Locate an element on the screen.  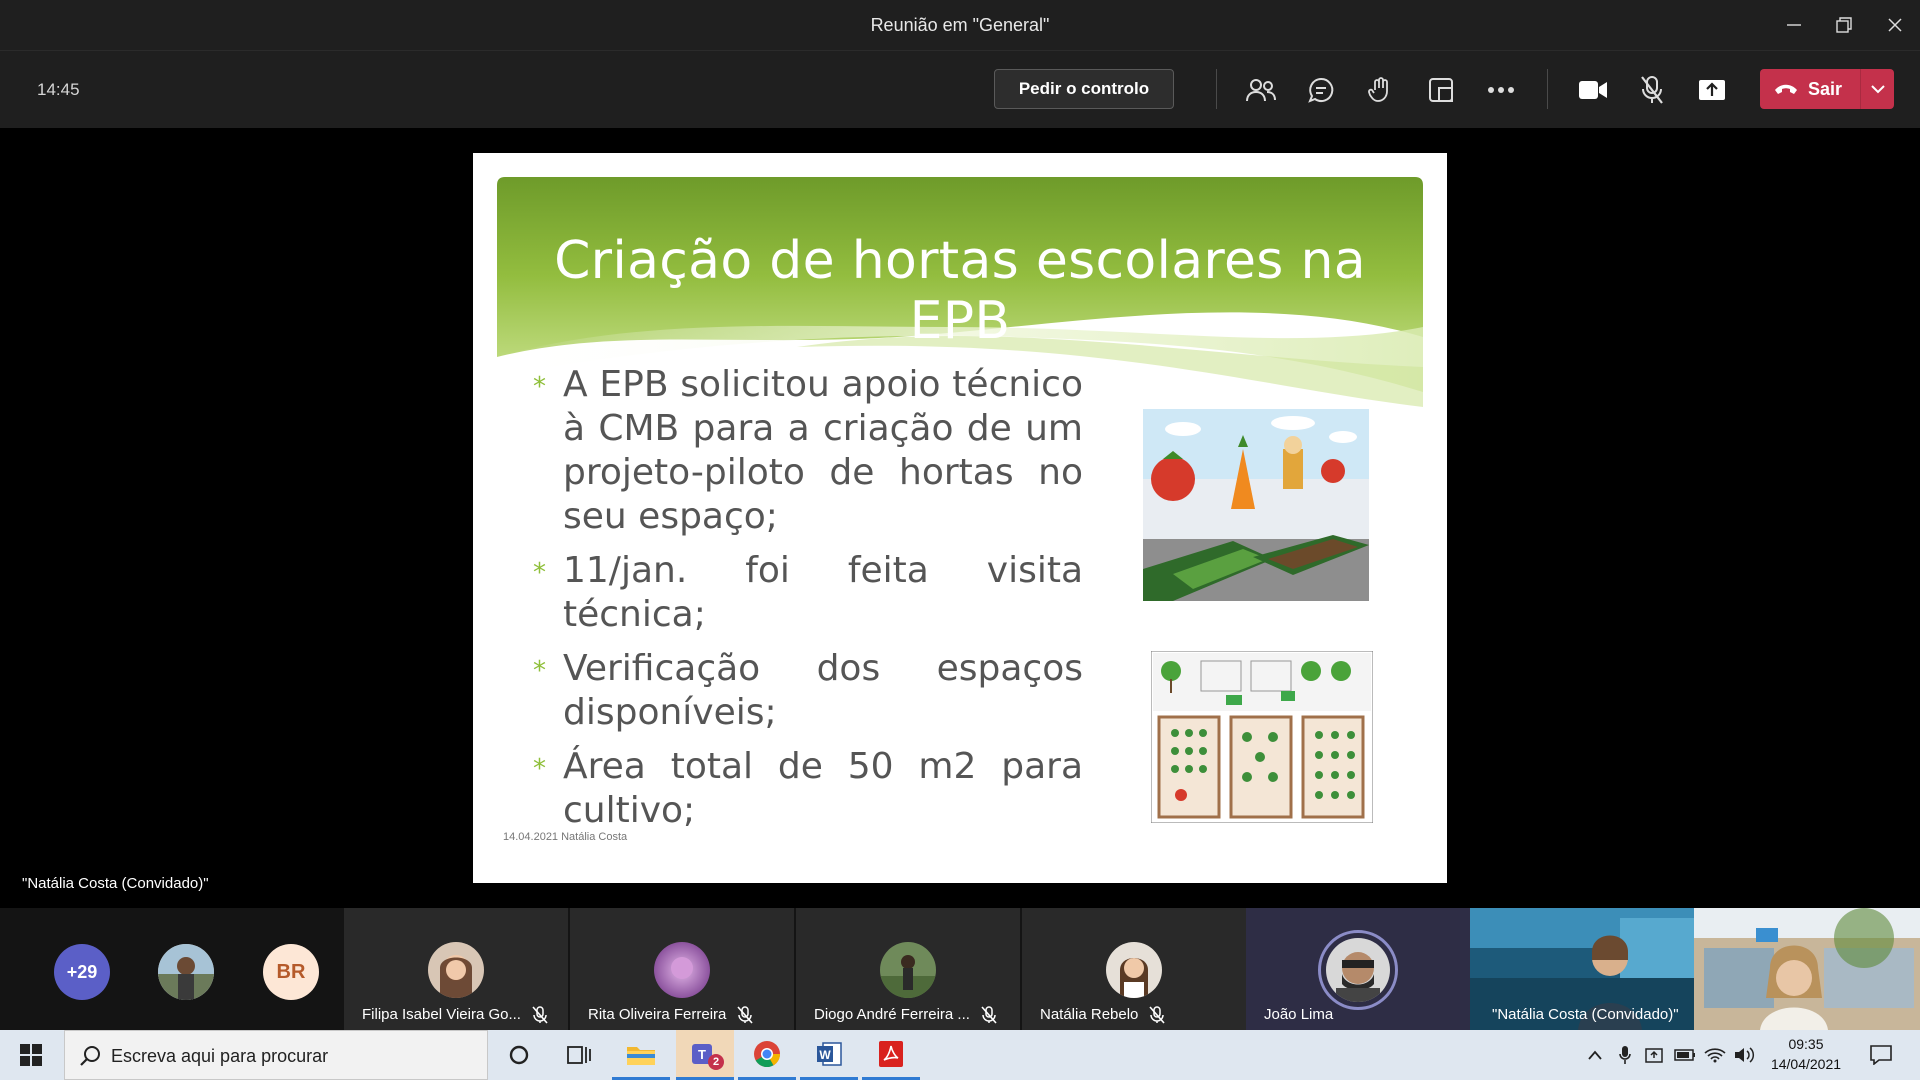
microphone-icon is located at coordinates (1625, 1055).